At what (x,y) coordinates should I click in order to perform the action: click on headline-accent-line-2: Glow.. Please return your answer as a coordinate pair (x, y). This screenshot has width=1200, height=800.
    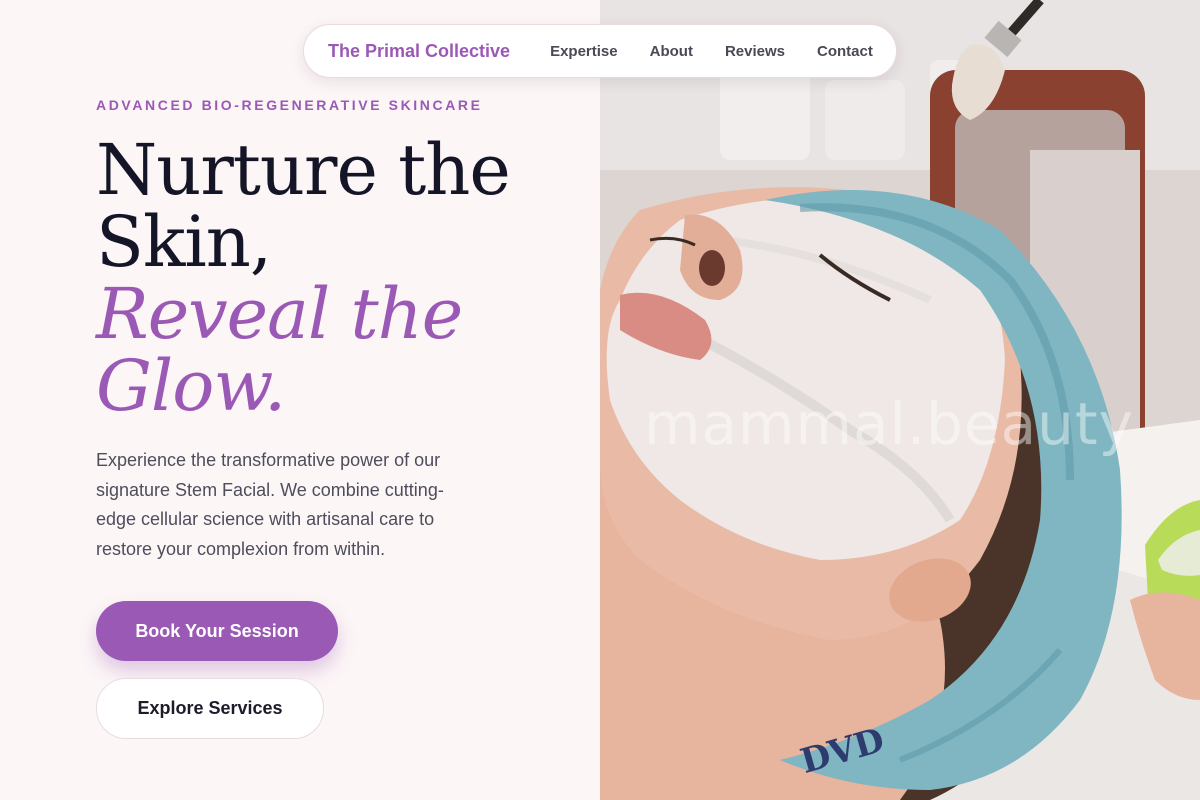
    Looking at the image, I should click on (191, 386).